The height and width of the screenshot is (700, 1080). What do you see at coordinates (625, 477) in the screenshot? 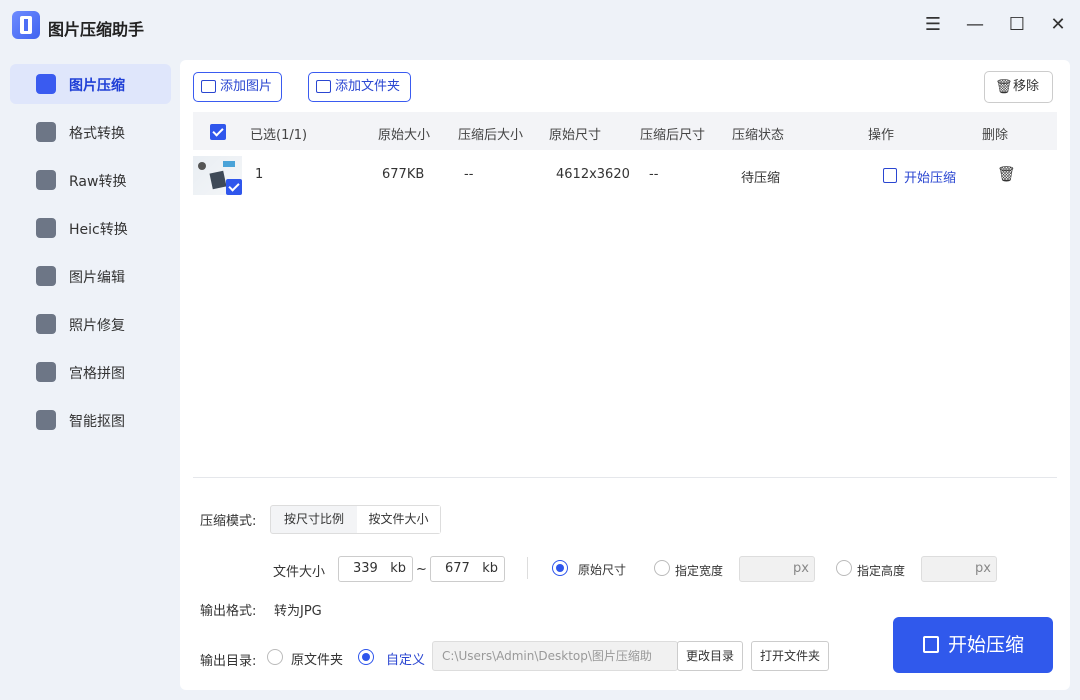
I see `divider` at bounding box center [625, 477].